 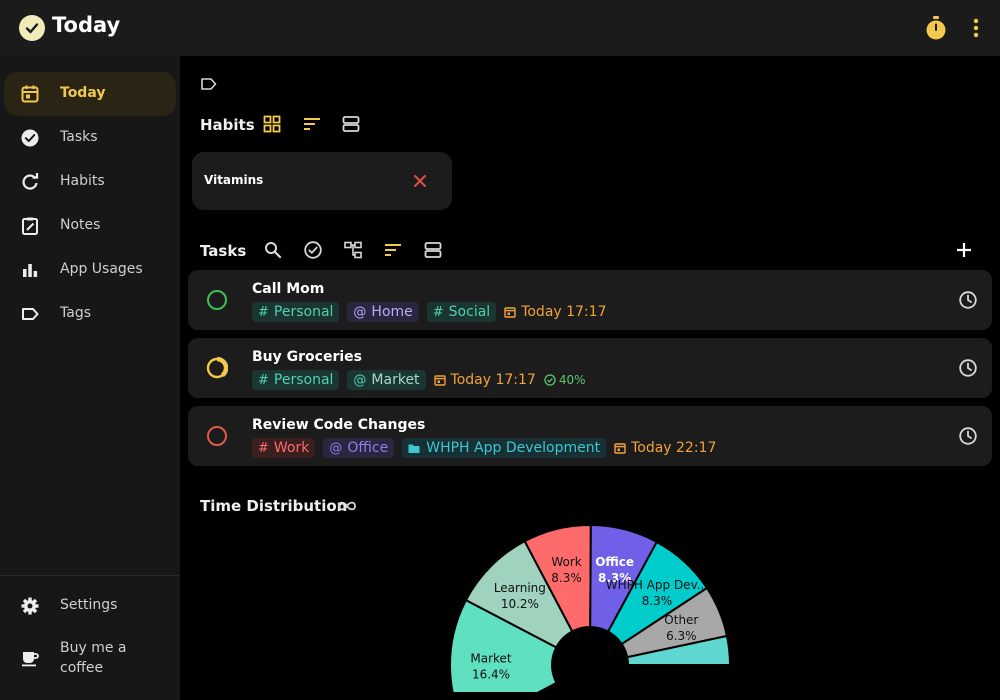 I want to click on slice-label: Office, so click(x=614, y=562).